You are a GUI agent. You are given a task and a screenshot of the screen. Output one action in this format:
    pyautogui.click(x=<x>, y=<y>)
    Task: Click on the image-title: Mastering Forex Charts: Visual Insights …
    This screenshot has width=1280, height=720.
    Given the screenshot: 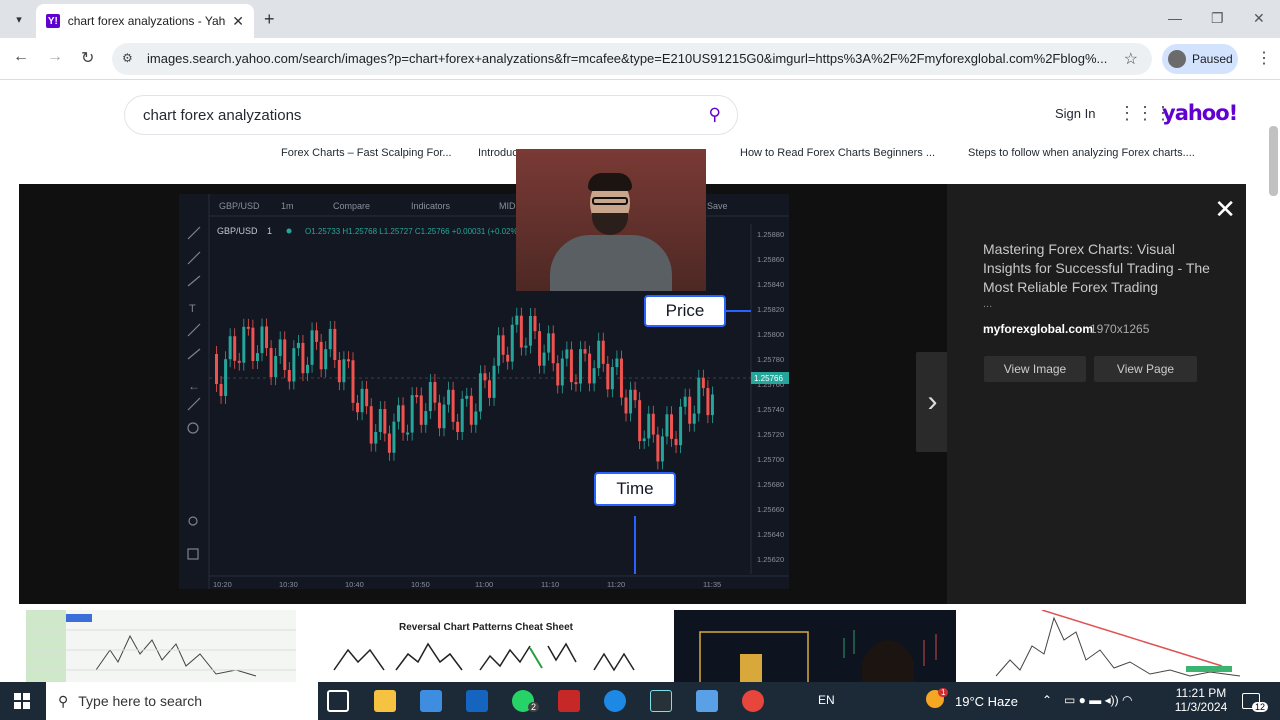 What is the action you would take?
    pyautogui.click(x=1098, y=268)
    